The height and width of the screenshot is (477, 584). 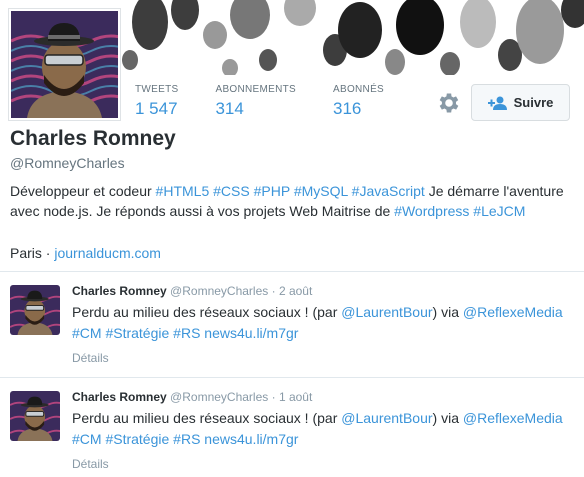 I want to click on tweet-details-link: Détails, so click(x=90, y=358).